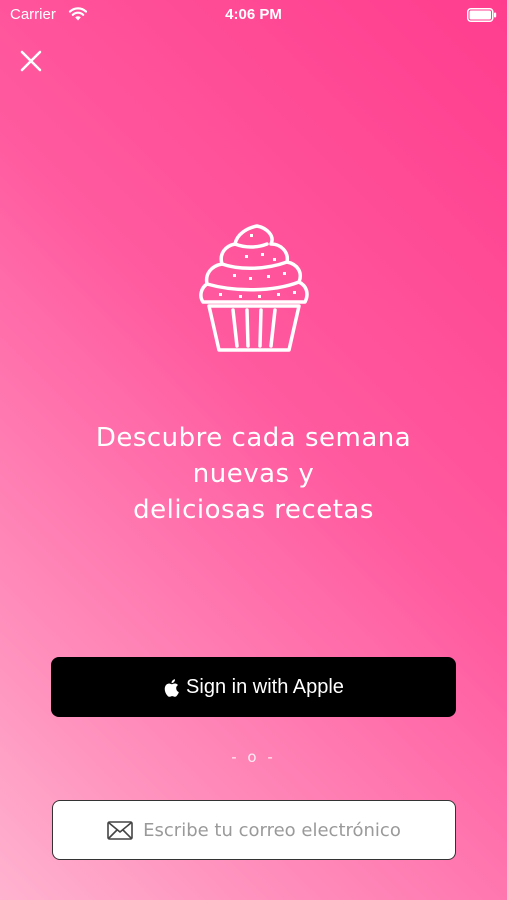 The height and width of the screenshot is (900, 507). I want to click on or-divider: - o -, so click(253, 757).